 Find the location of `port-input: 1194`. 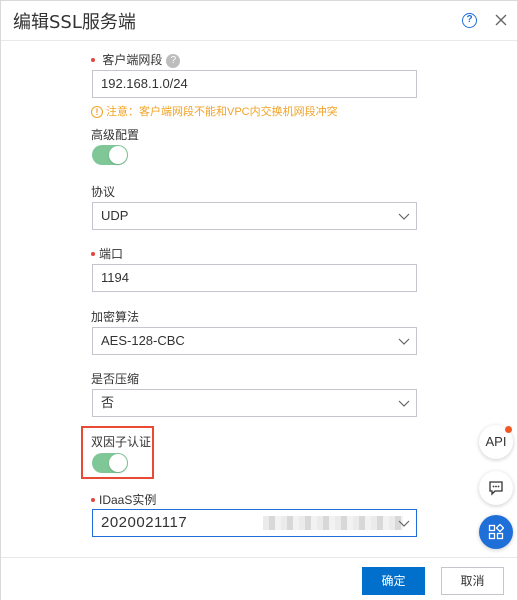

port-input: 1194 is located at coordinates (254, 278).